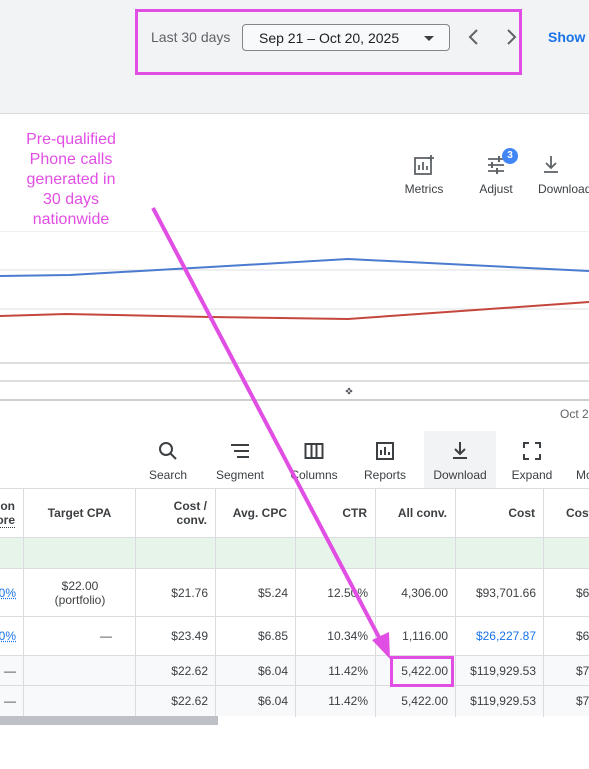 This screenshot has height=769, width=589. What do you see at coordinates (574, 414) in the screenshot?
I see `x-axis-tick-label: Oct 20` at bounding box center [574, 414].